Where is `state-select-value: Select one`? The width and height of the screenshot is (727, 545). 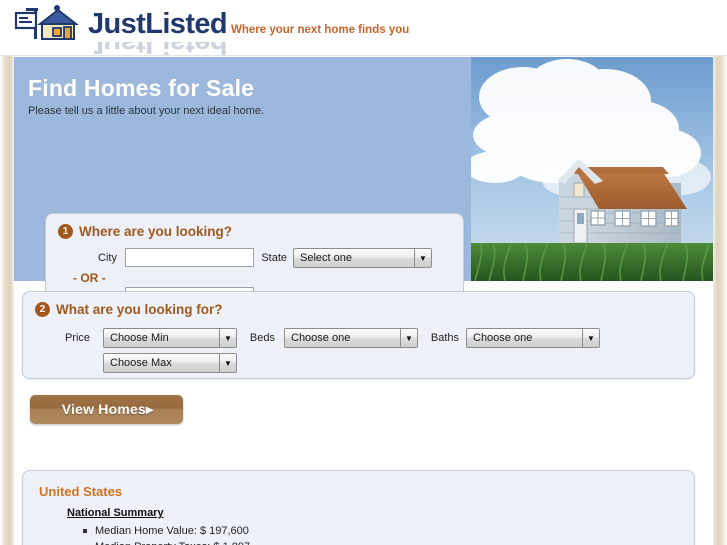 state-select-value: Select one is located at coordinates (326, 258).